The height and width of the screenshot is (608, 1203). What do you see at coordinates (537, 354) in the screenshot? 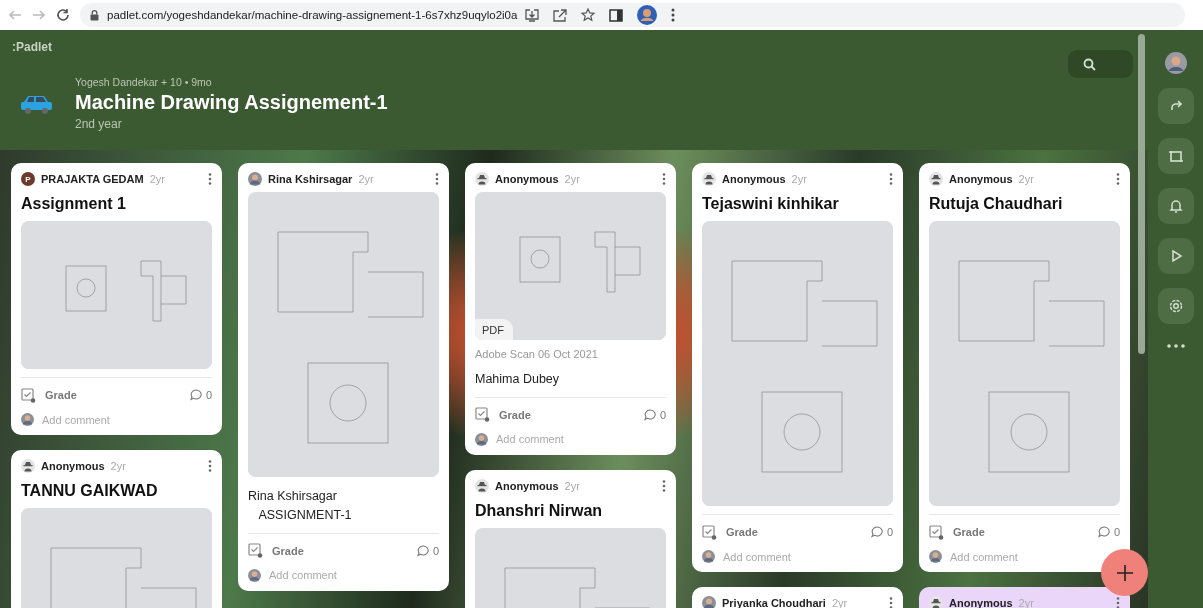
I see `attachment-name: Adobe Scan 06 Oct 2021` at bounding box center [537, 354].